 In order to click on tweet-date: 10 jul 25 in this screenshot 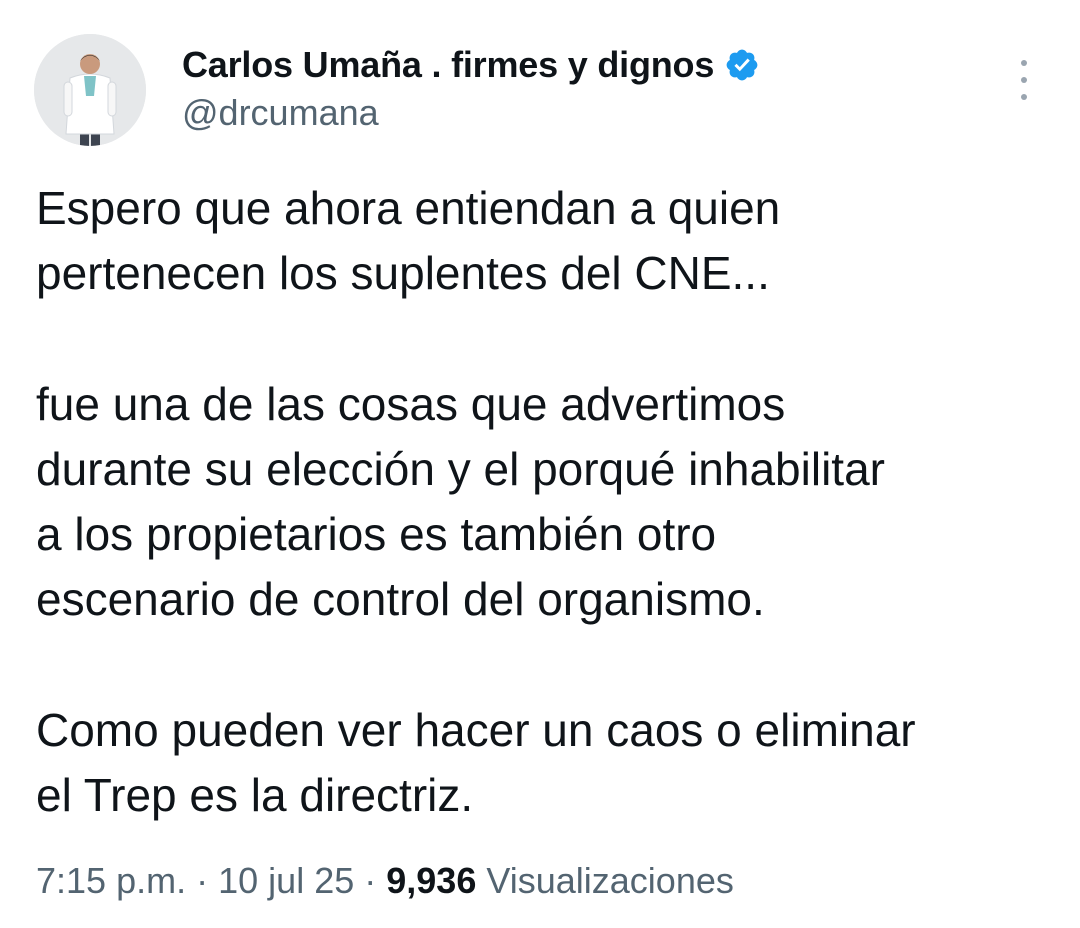, I will do `click(286, 880)`.